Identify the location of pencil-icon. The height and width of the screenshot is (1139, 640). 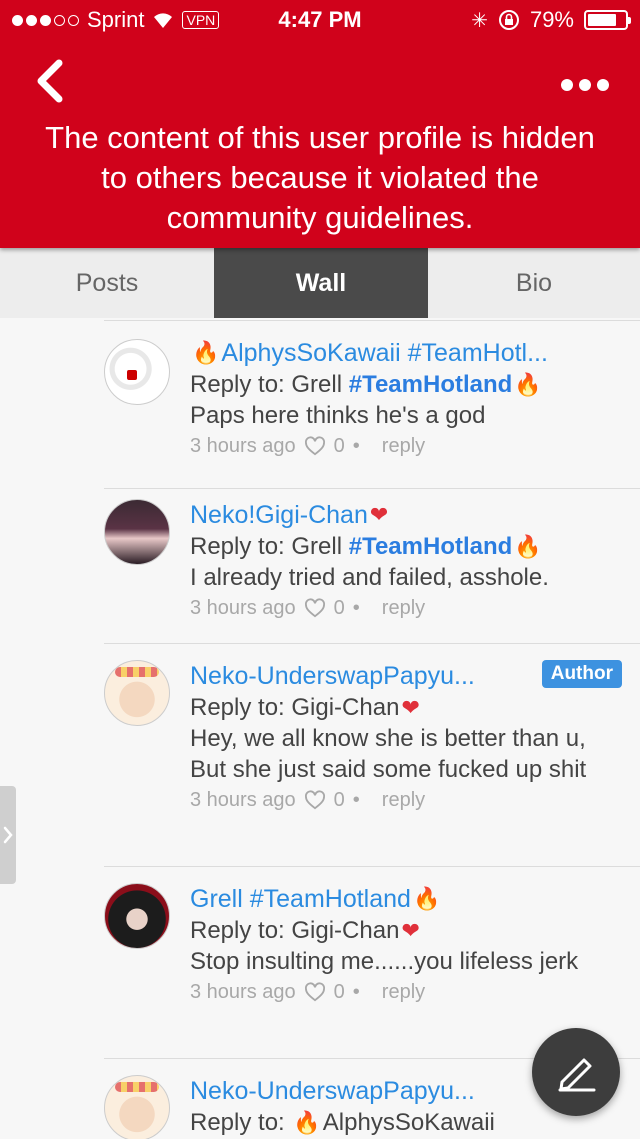
(577, 1075).